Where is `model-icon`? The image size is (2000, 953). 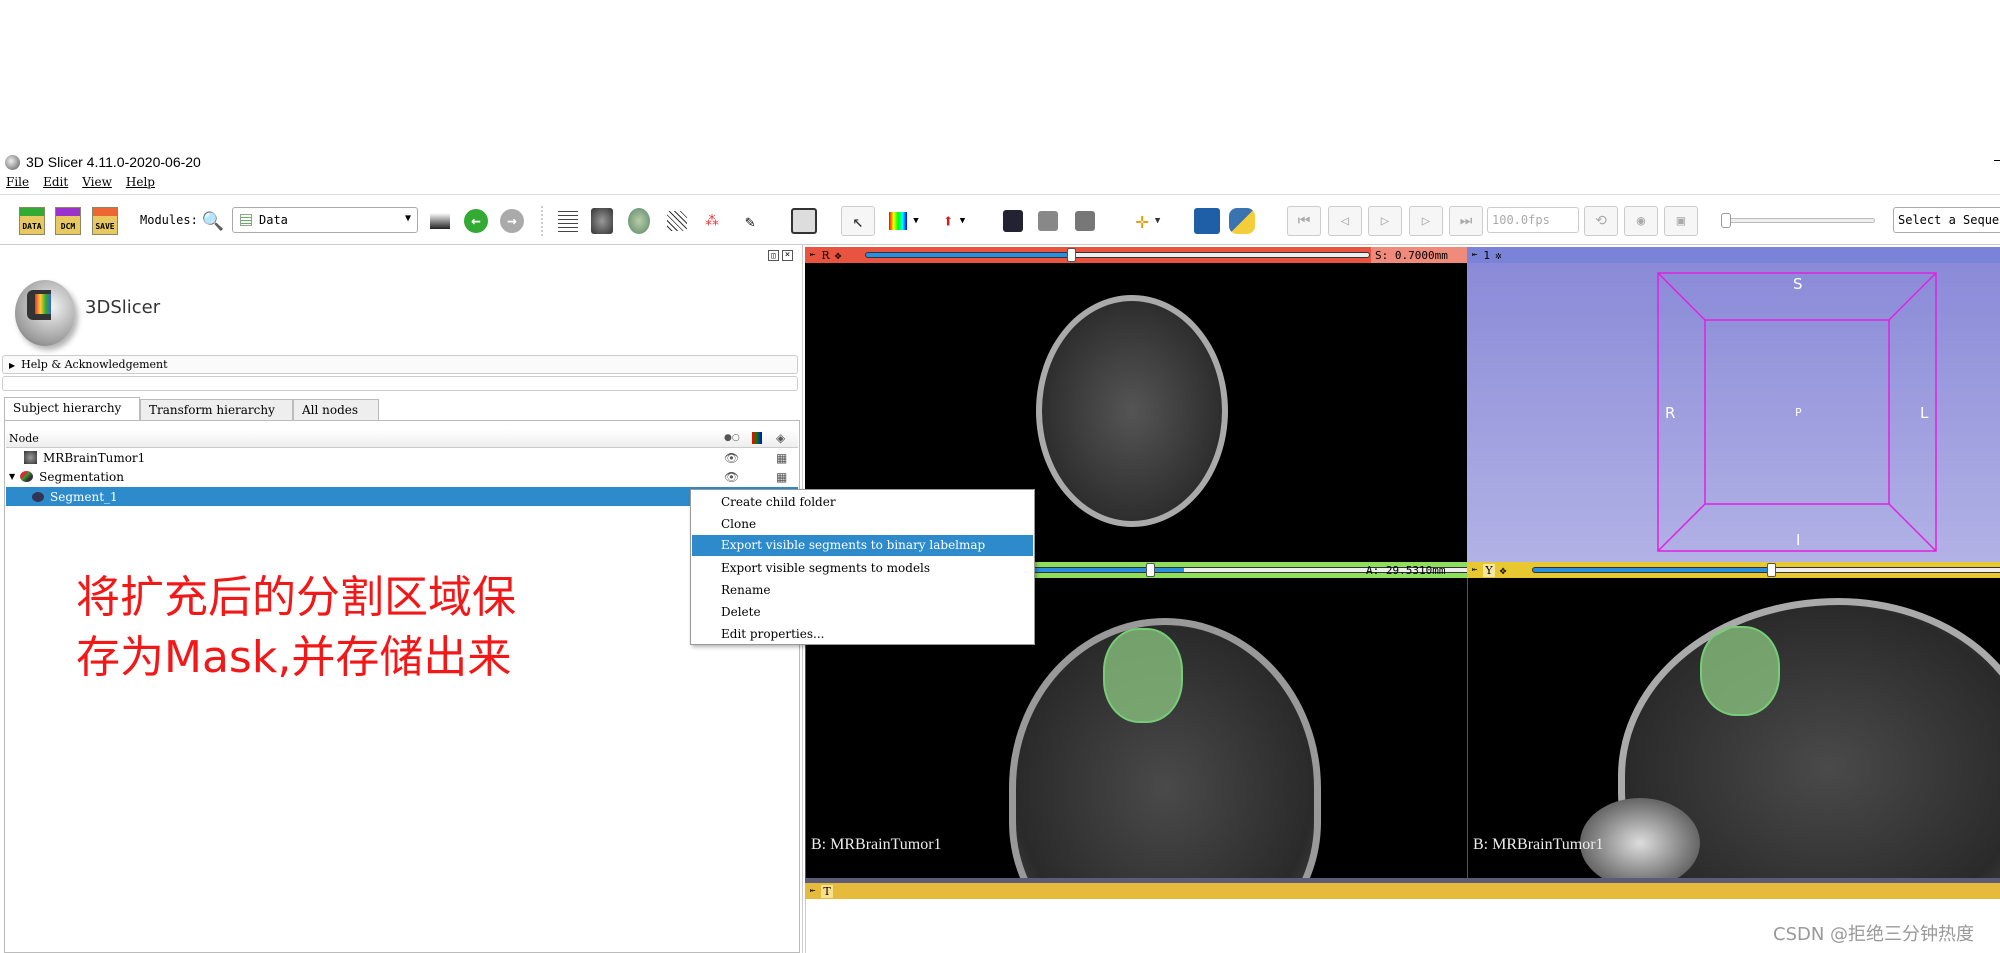
model-icon is located at coordinates (639, 221).